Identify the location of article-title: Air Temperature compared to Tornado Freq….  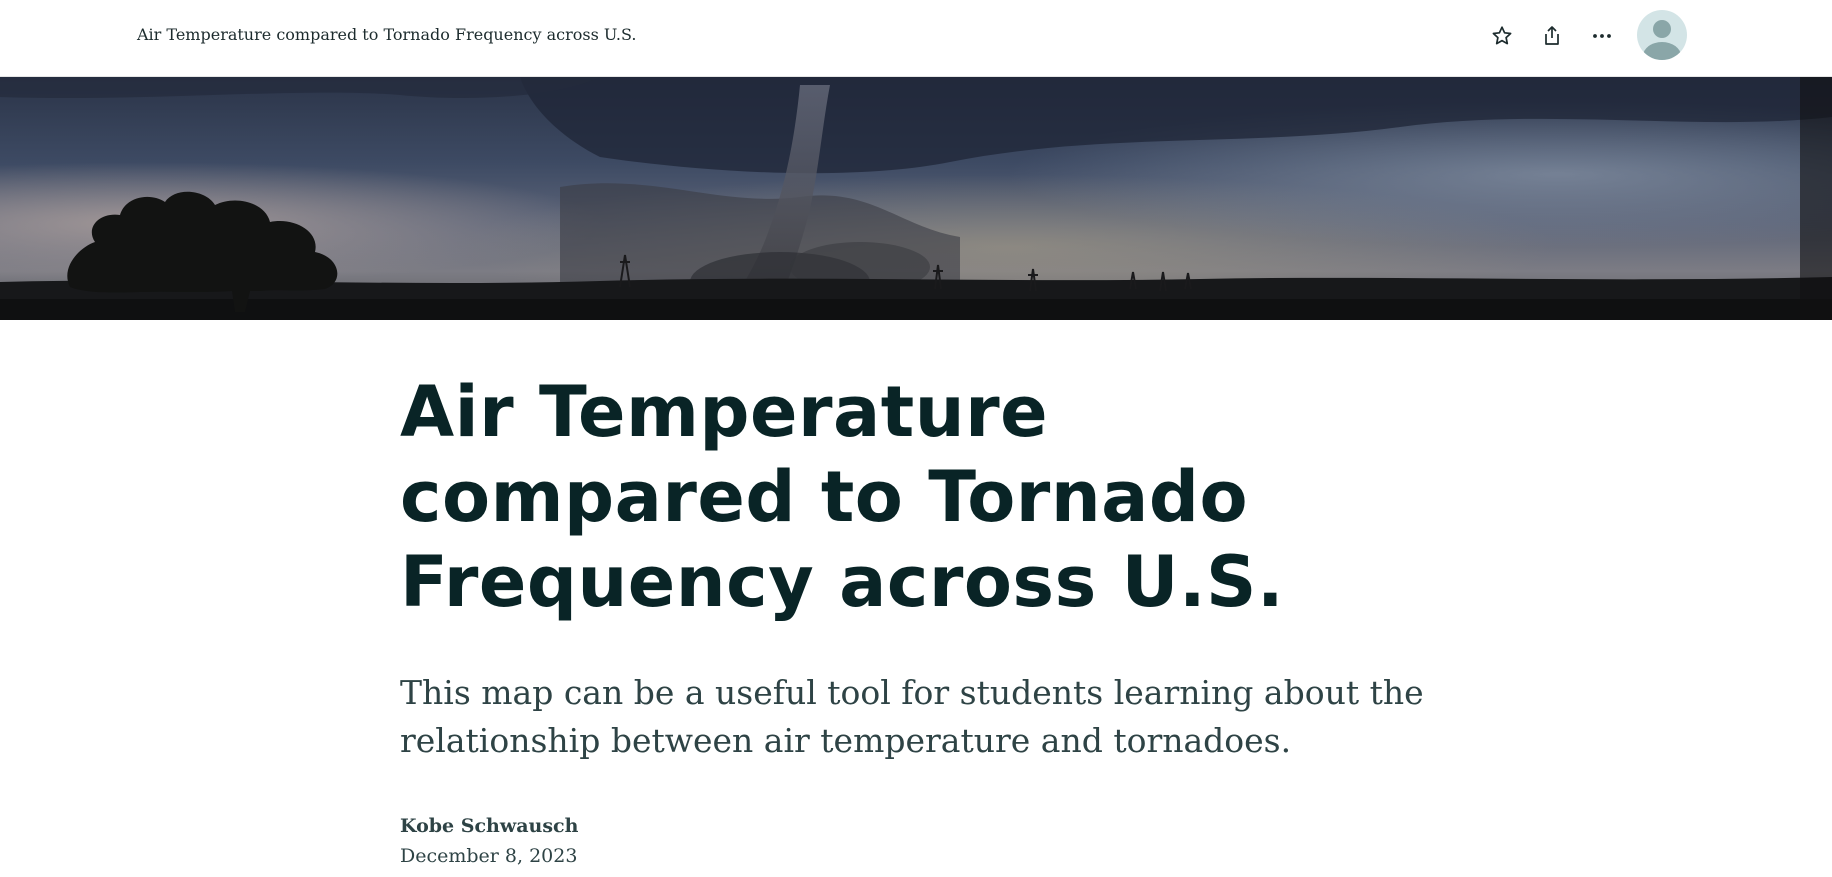
(842, 497).